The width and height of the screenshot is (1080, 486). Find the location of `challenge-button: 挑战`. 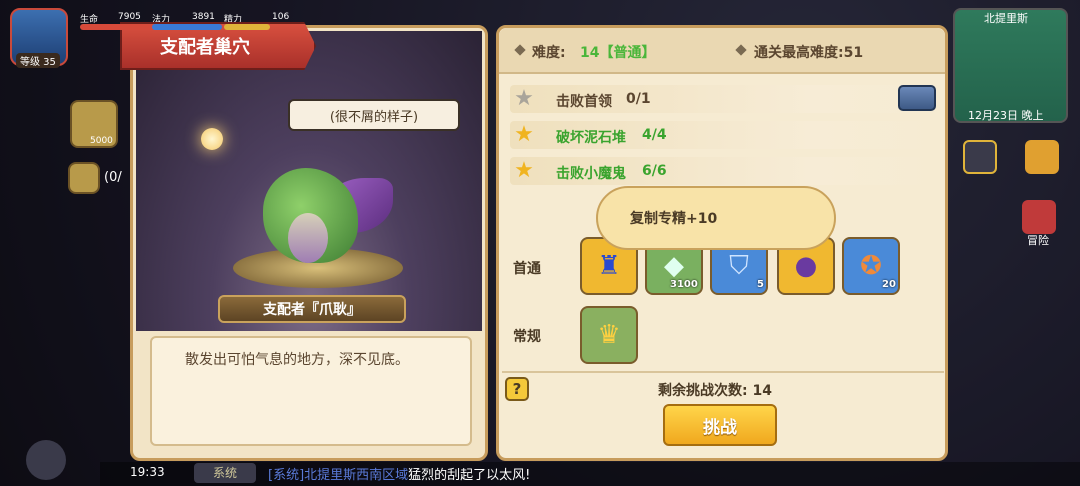

challenge-button: 挑战 is located at coordinates (720, 425).